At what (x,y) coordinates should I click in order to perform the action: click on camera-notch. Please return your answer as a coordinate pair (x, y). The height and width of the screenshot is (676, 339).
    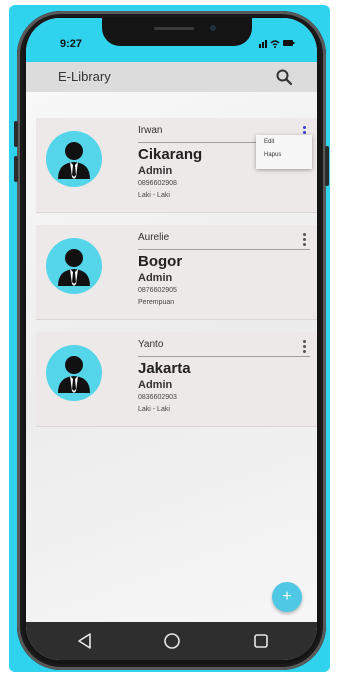
    Looking at the image, I should click on (177, 32).